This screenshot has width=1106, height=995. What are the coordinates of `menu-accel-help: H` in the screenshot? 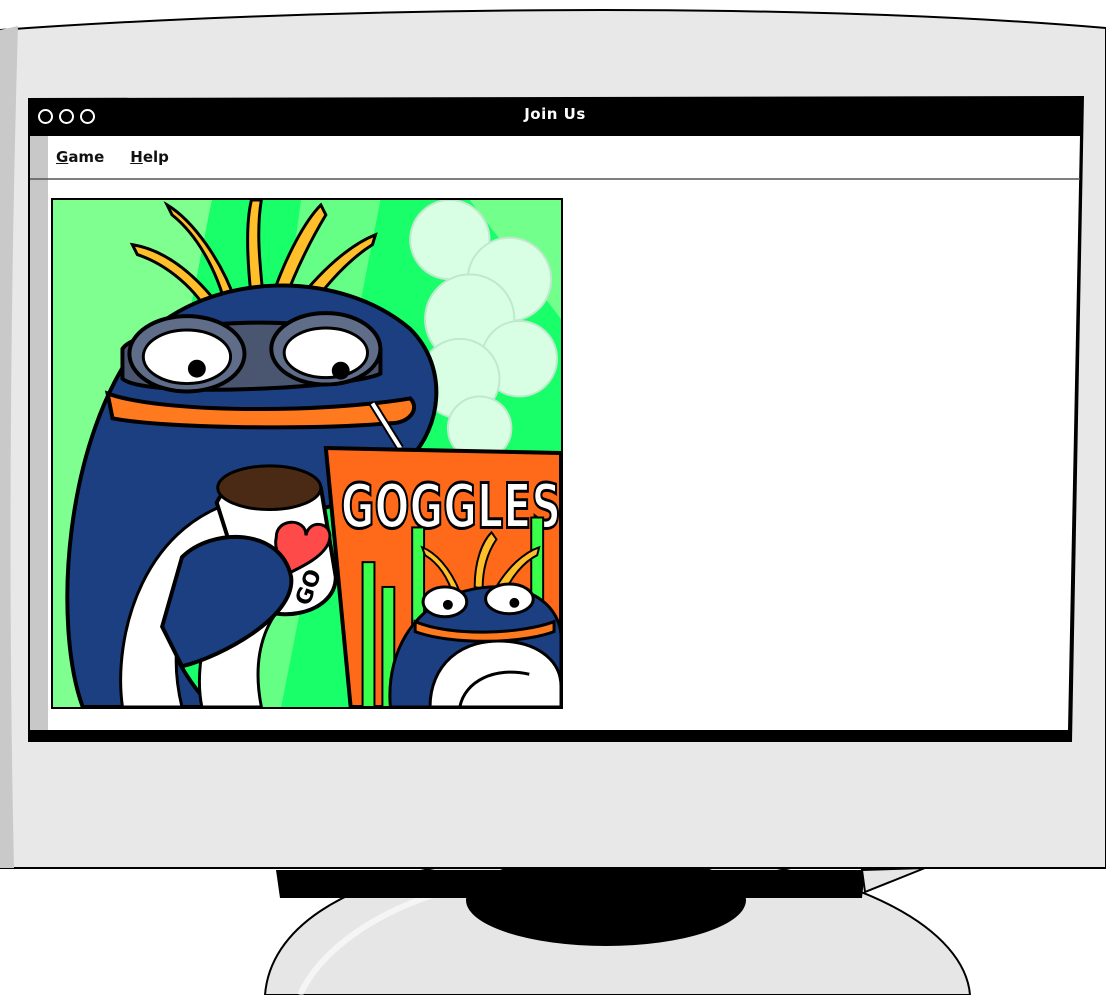 It's located at (136, 157).